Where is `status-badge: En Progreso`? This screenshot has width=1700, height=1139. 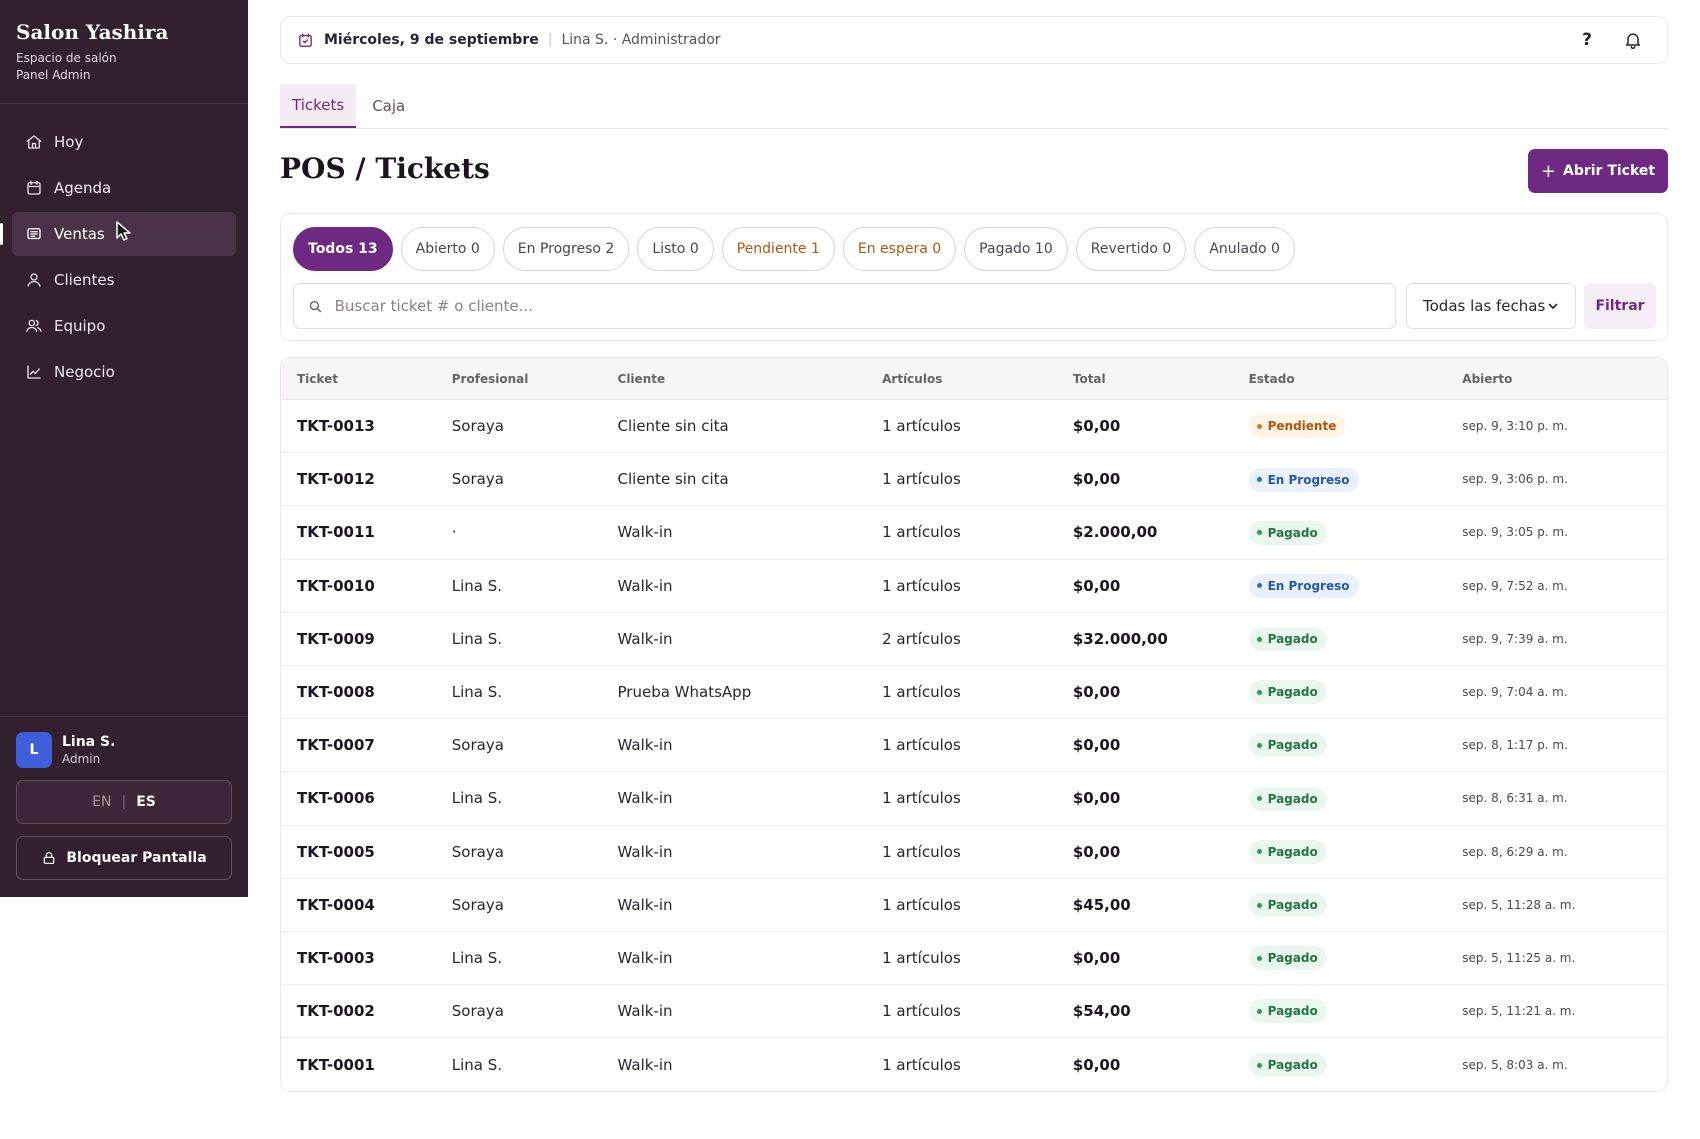 status-badge: En Progreso is located at coordinates (1303, 585).